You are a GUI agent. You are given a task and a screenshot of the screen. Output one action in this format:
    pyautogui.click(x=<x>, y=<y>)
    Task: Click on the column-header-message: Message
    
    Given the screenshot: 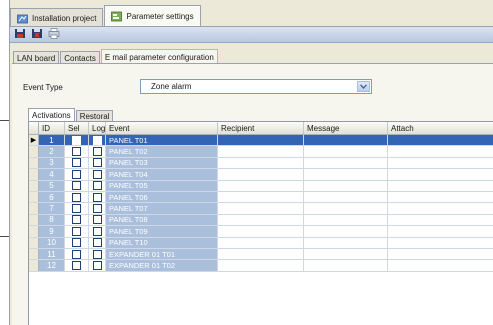 What is the action you would take?
    pyautogui.click(x=346, y=128)
    